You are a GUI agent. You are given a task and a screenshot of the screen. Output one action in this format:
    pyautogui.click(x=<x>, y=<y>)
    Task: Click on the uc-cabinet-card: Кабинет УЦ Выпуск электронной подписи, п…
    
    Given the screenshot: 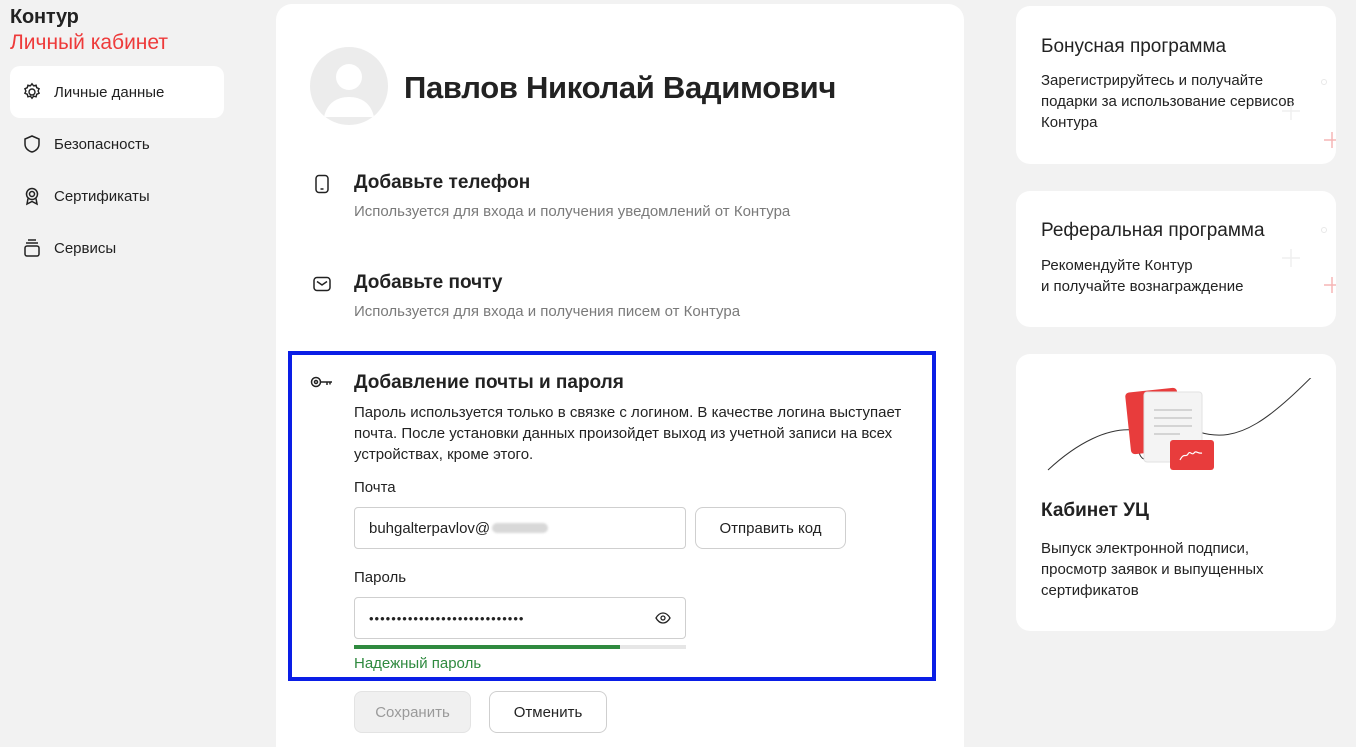 What is the action you would take?
    pyautogui.click(x=1176, y=492)
    